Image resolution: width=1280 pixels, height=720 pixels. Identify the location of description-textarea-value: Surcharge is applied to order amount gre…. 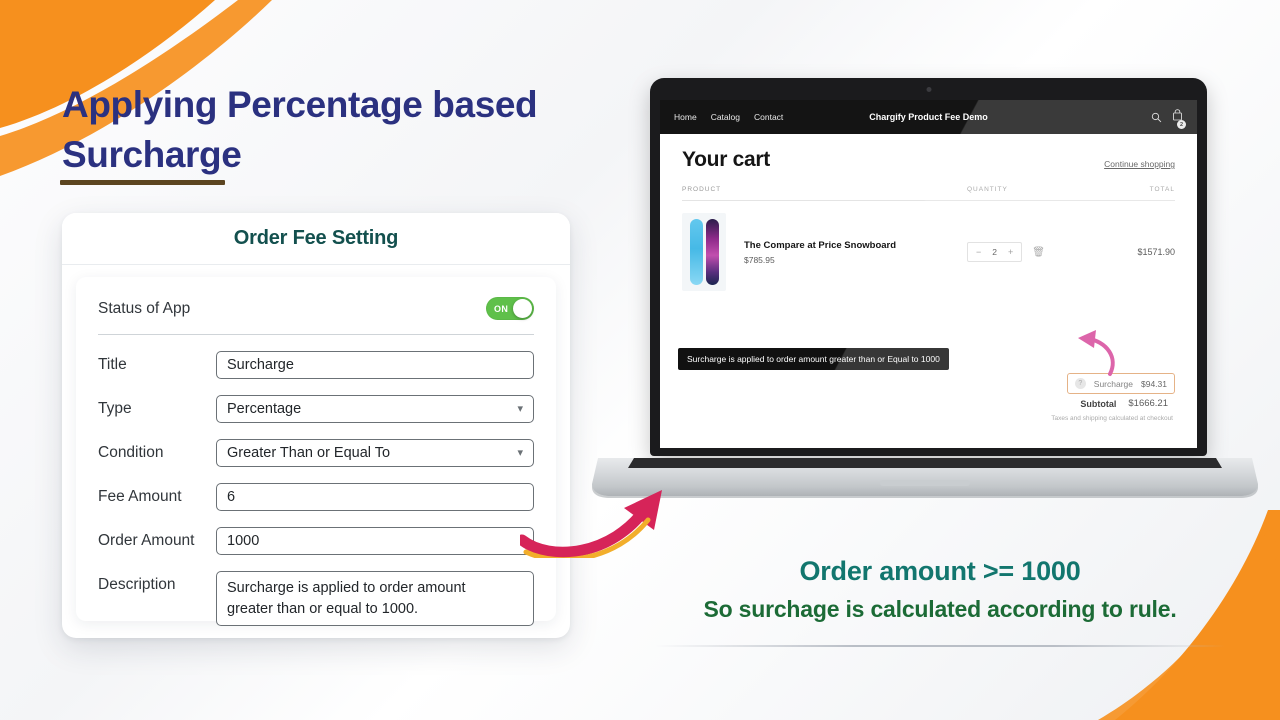
(346, 598).